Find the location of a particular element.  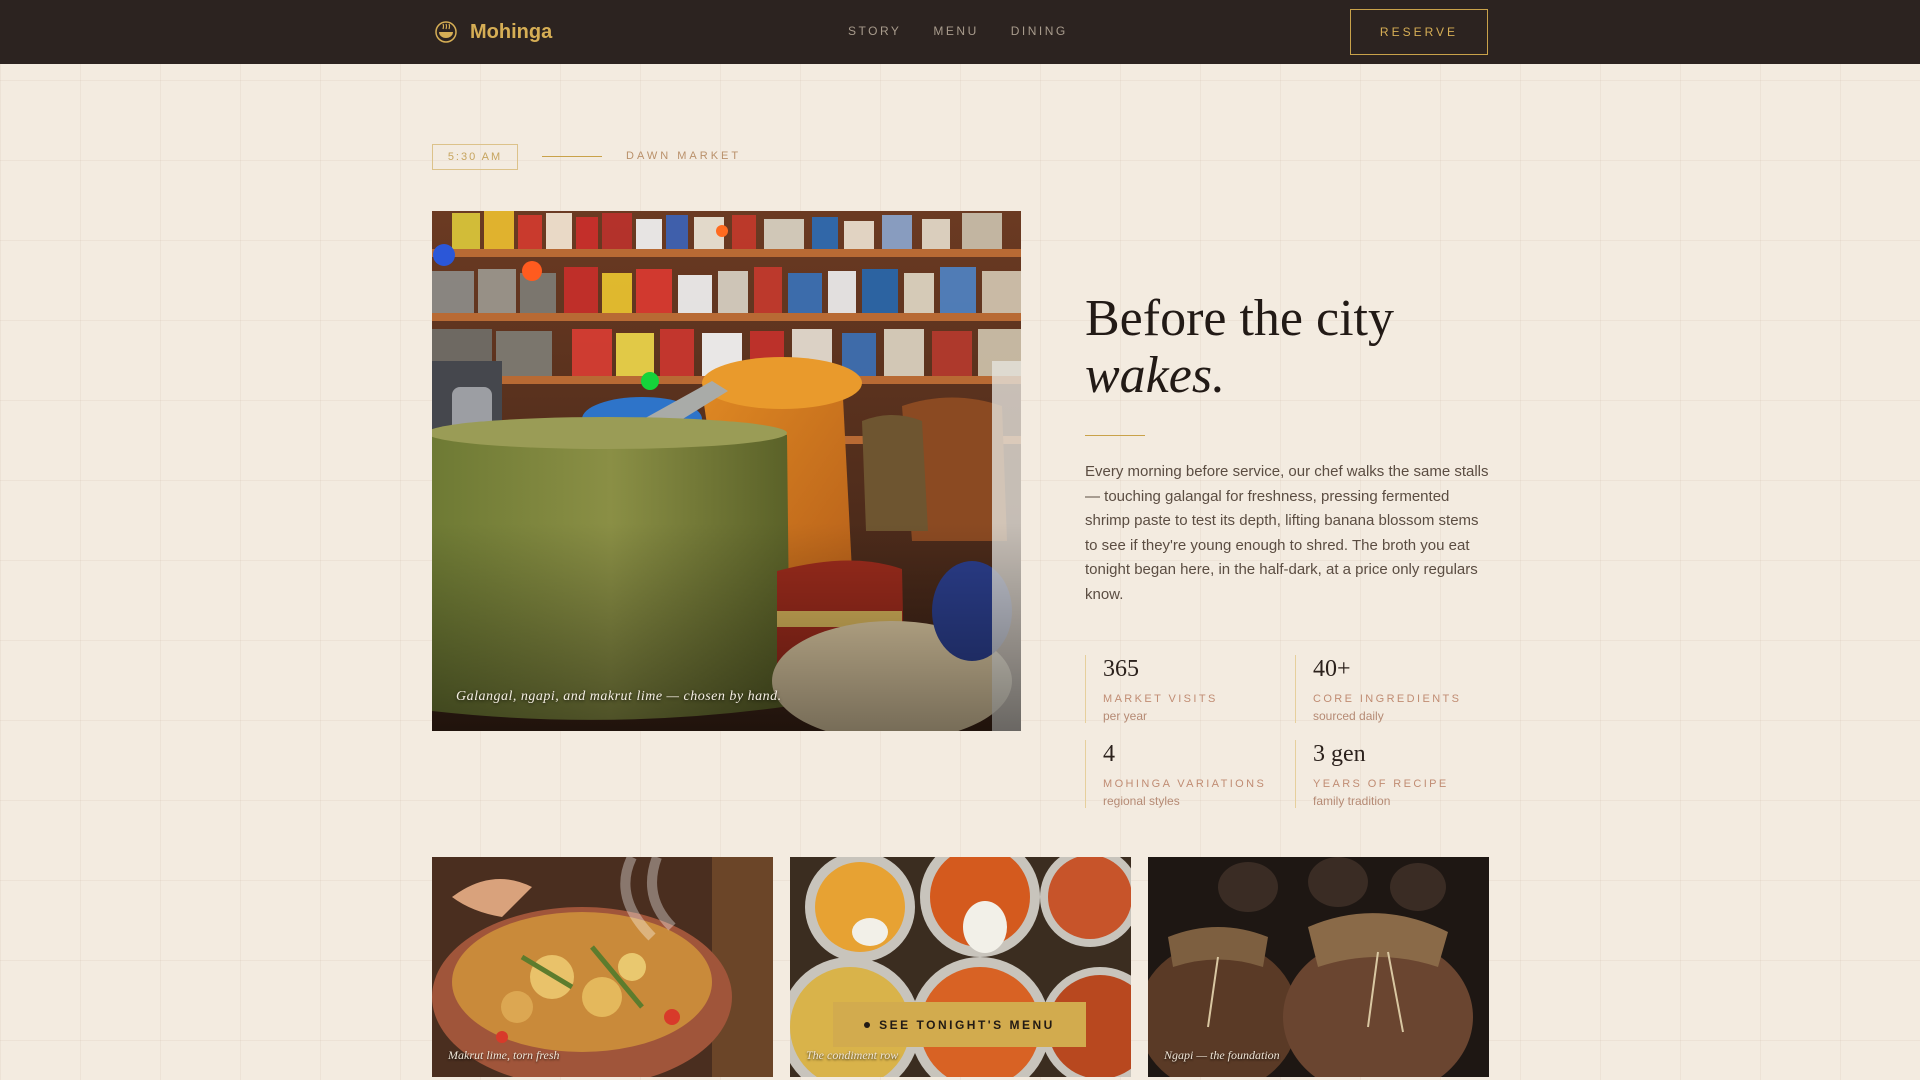

stat-mohinga-variations: 4 MOHINGA VARIATIONS regional styles is located at coordinates (1180, 774).